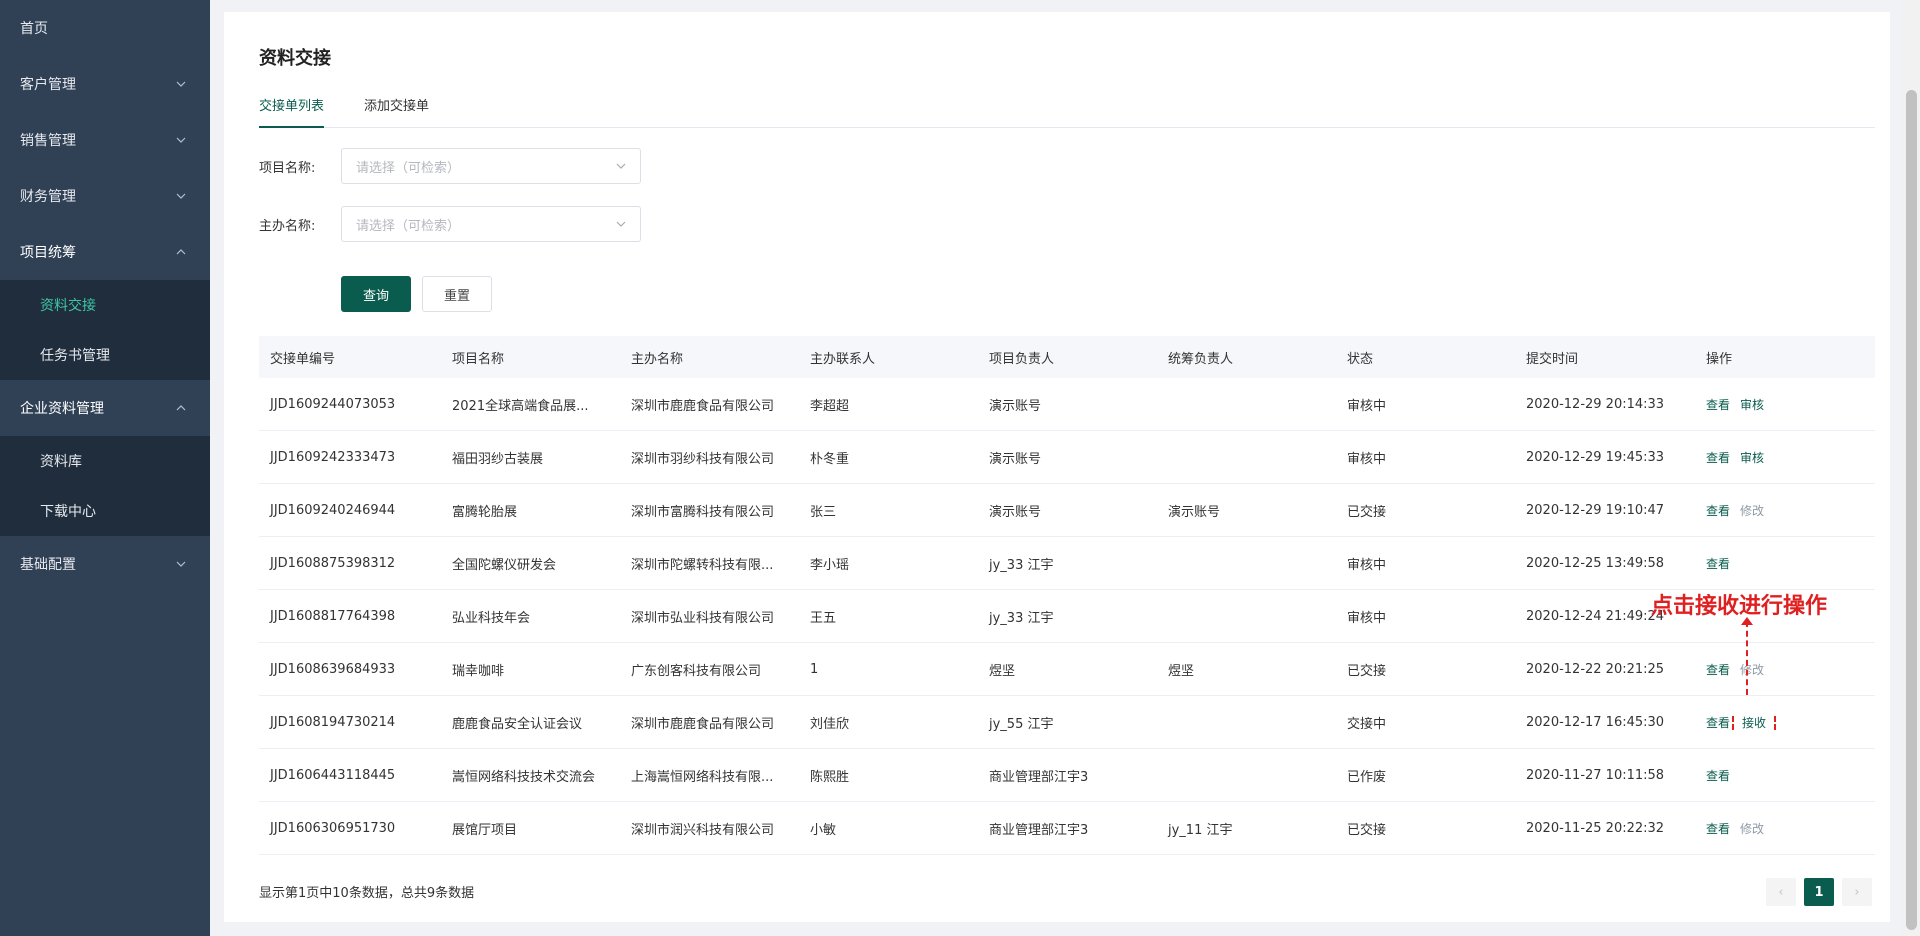  I want to click on column-header: 状态, so click(1360, 359).